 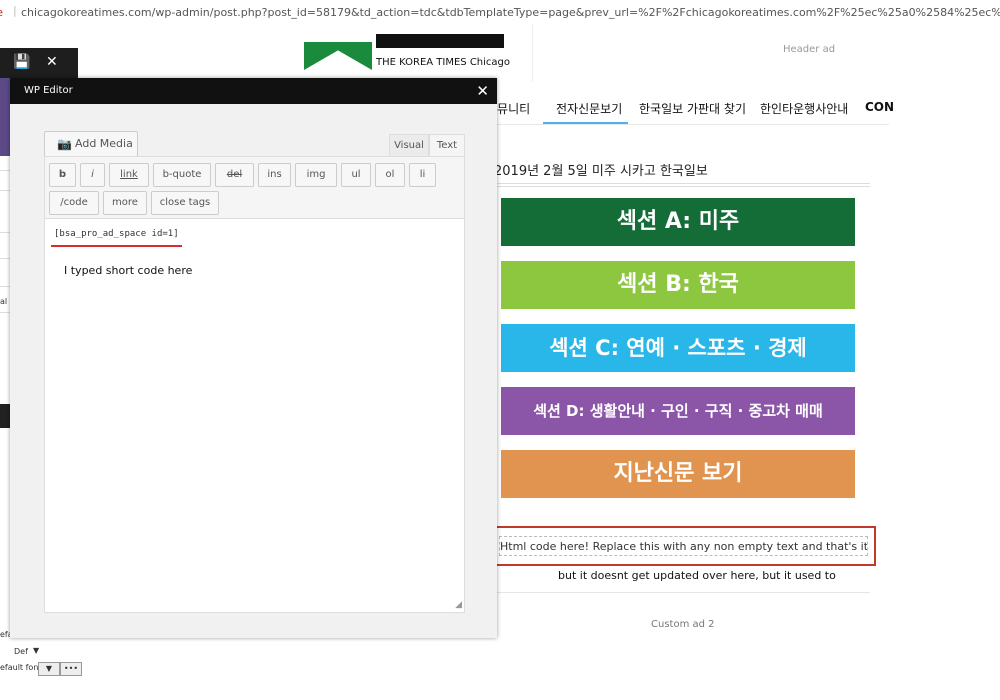 I want to click on ol-button: ol, so click(x=390, y=175).